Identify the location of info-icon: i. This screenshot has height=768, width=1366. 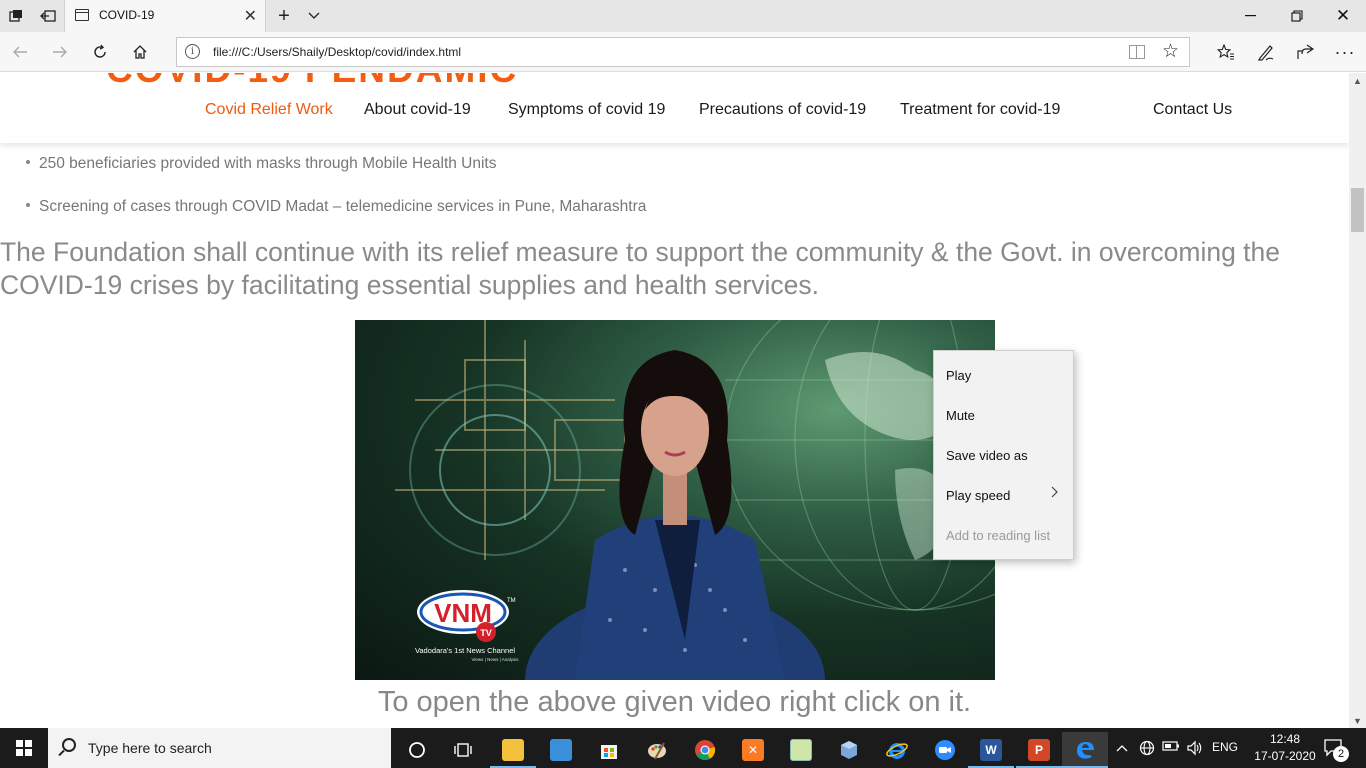
(192, 51).